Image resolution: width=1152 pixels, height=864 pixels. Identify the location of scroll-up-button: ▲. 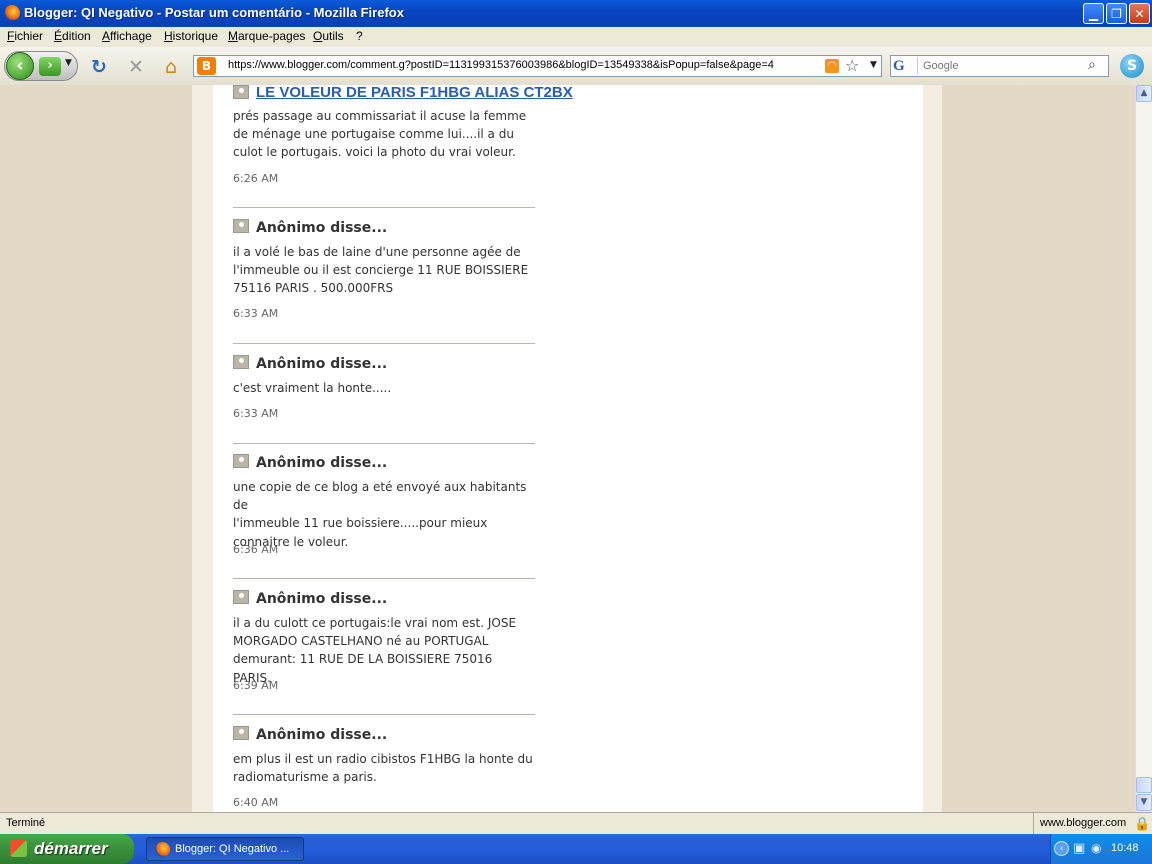
(1144, 93).